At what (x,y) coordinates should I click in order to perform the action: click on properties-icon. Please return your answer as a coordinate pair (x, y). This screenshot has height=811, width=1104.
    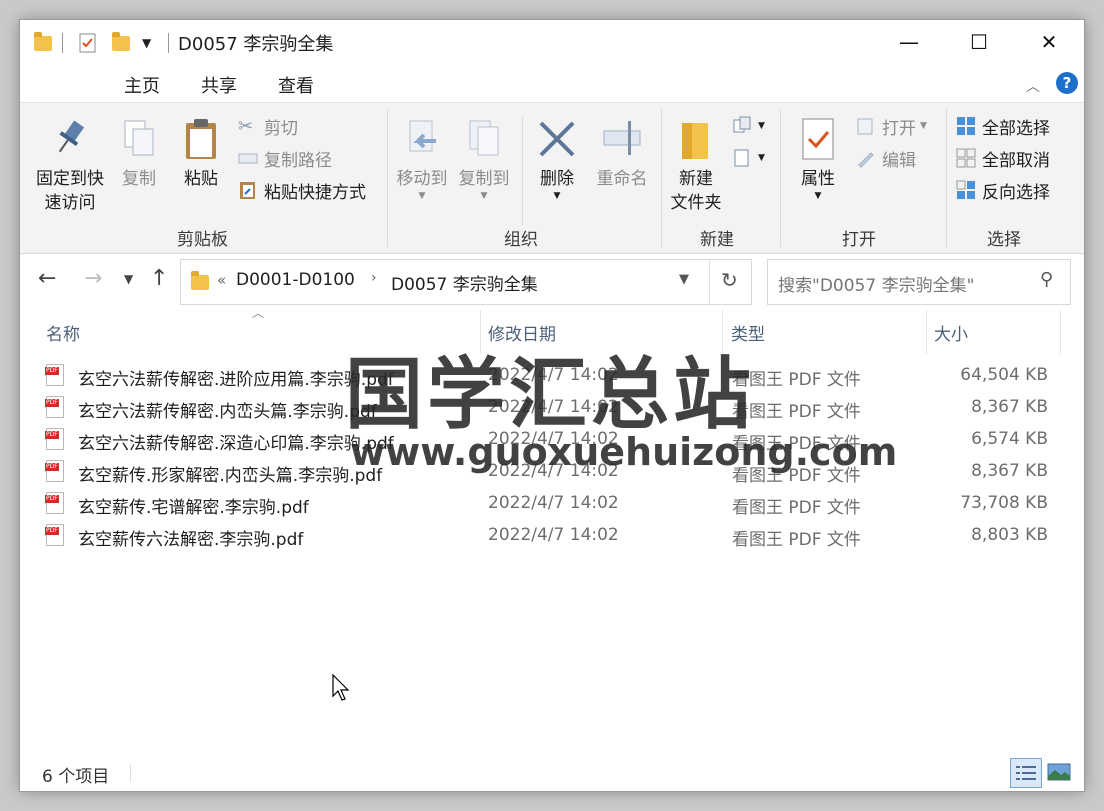
    Looking at the image, I should click on (818, 140).